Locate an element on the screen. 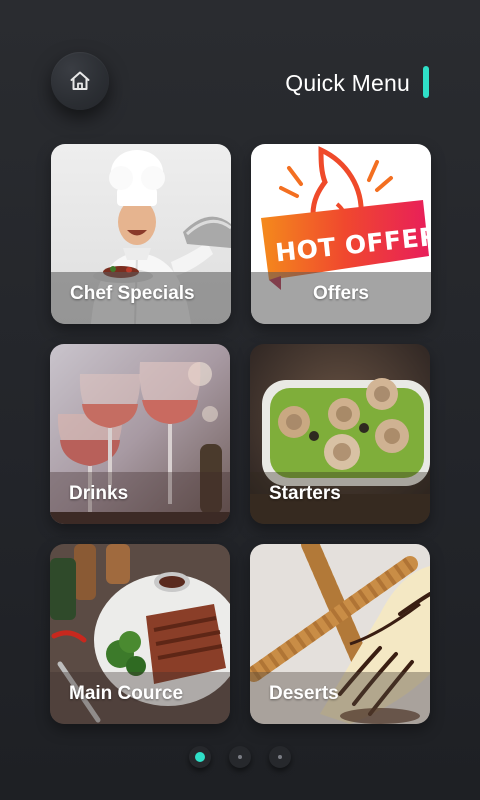 This screenshot has width=480, height=800. title-accent-bar is located at coordinates (426, 82).